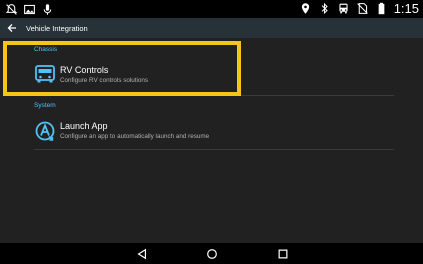  I want to click on section-header-chassis: Chassis, so click(46, 49).